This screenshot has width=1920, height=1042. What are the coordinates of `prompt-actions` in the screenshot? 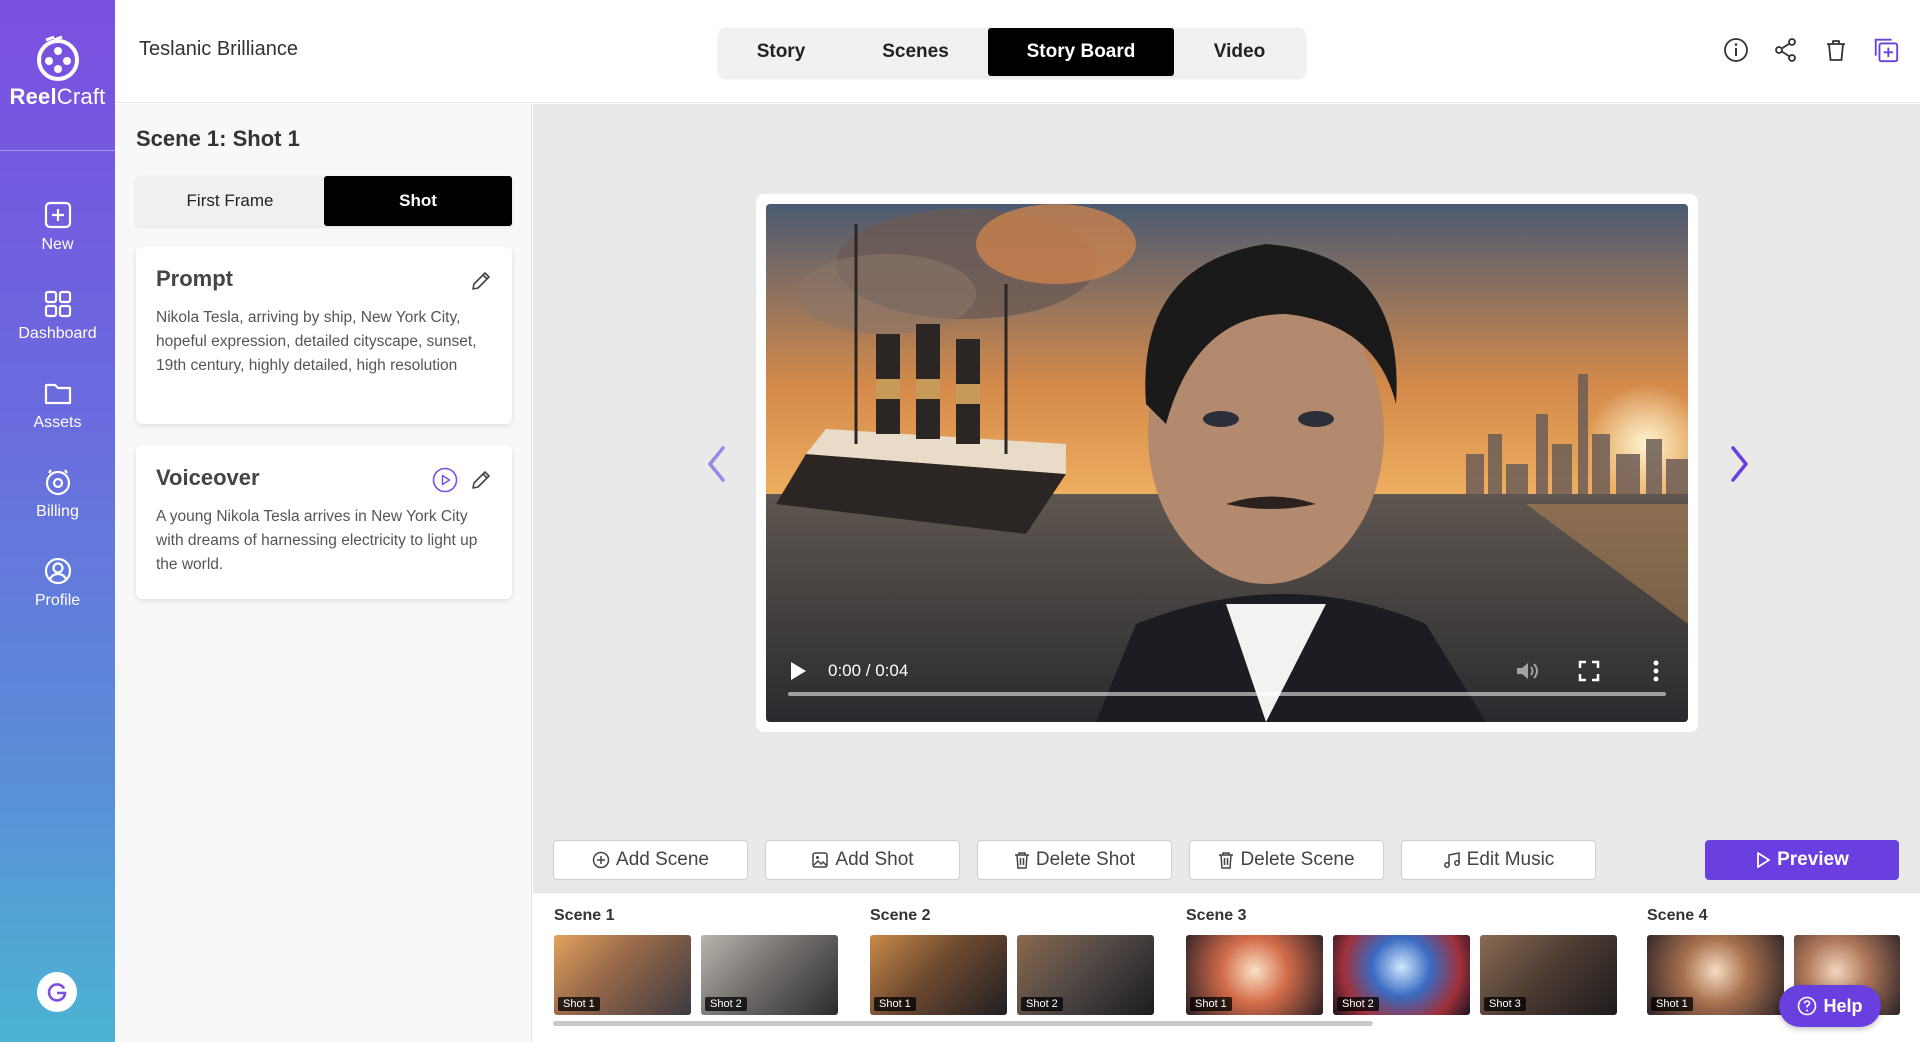 It's located at (481, 281).